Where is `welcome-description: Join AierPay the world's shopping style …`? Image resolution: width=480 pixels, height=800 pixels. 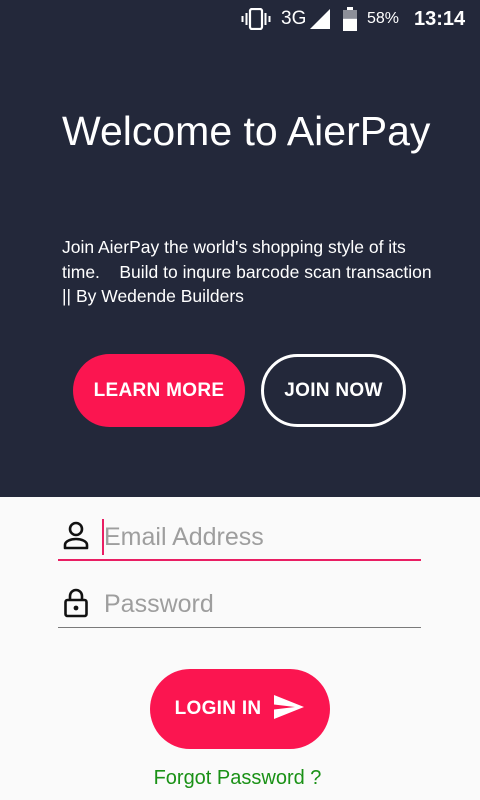
welcome-description: Join AierPay the world's shopping style … is located at coordinates (249, 271).